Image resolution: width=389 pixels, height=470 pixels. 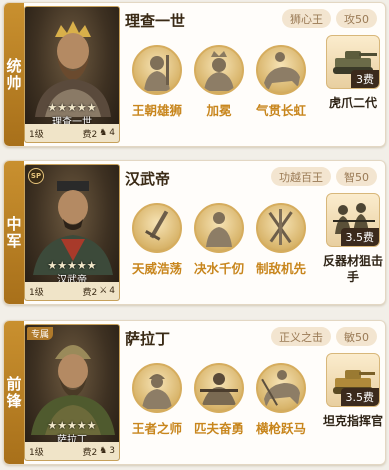 I want to click on unit-cost: 3费, so click(x=365, y=79).